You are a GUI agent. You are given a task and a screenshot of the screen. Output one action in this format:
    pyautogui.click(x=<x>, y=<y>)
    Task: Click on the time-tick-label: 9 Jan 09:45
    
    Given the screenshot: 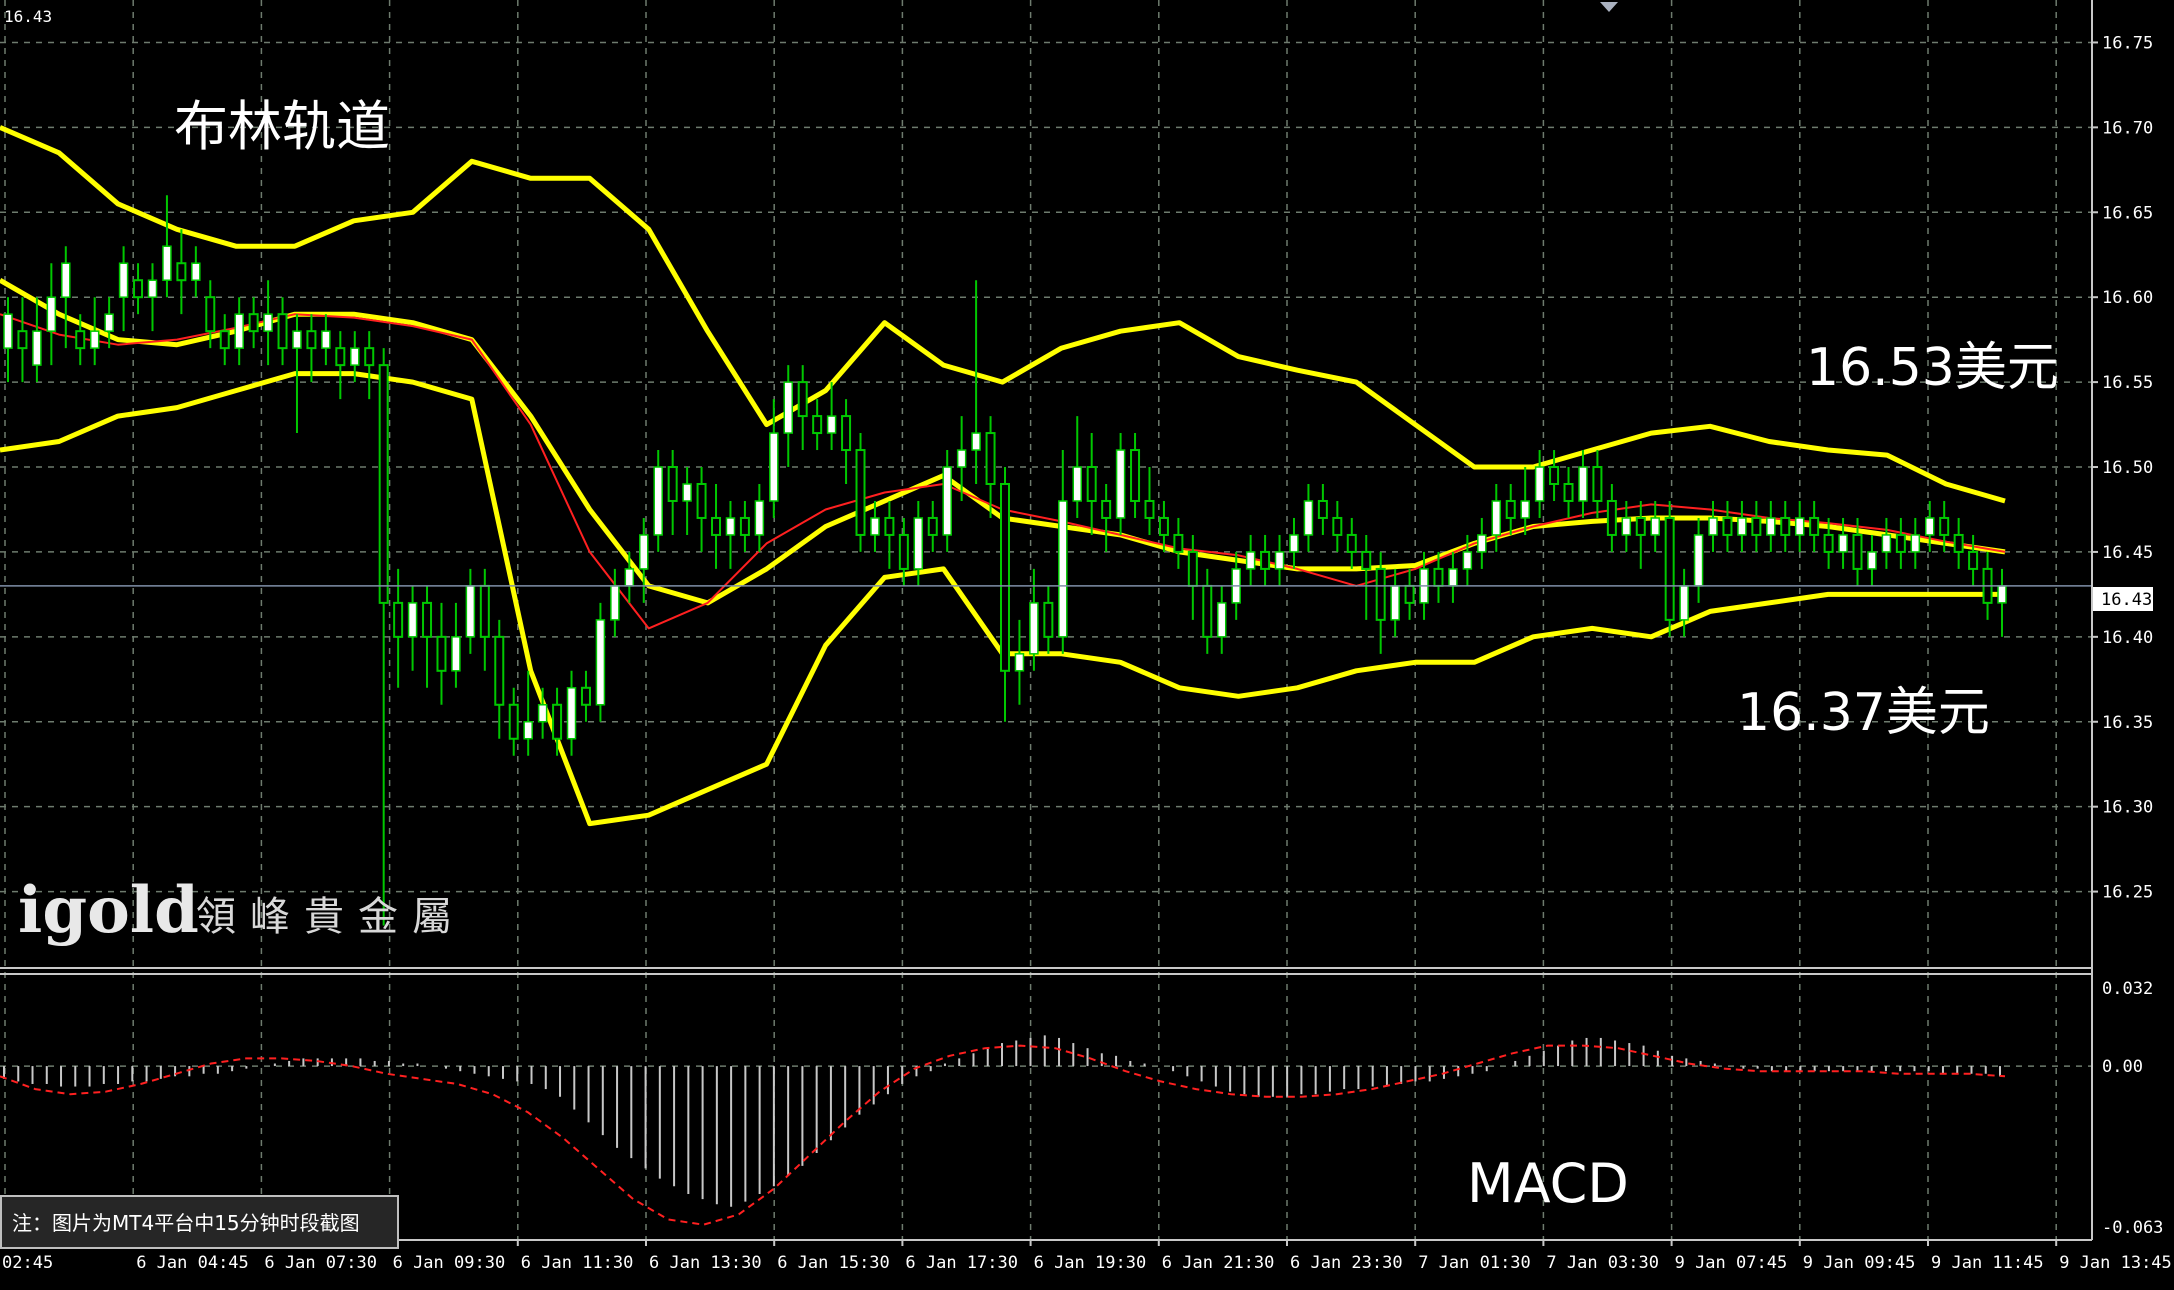 What is the action you would take?
    pyautogui.click(x=1859, y=1263)
    